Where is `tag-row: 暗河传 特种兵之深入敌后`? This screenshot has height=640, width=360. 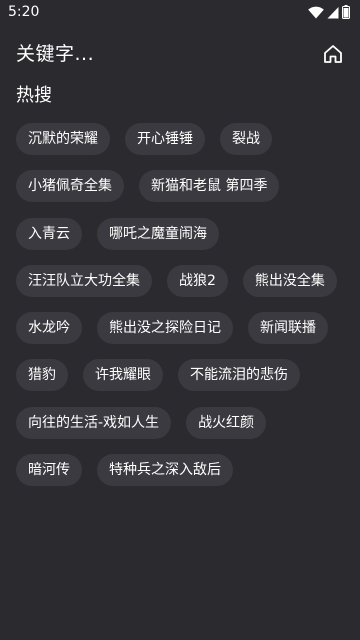
tag-row: 暗河传 特种兵之深入敌后 is located at coordinates (181, 470).